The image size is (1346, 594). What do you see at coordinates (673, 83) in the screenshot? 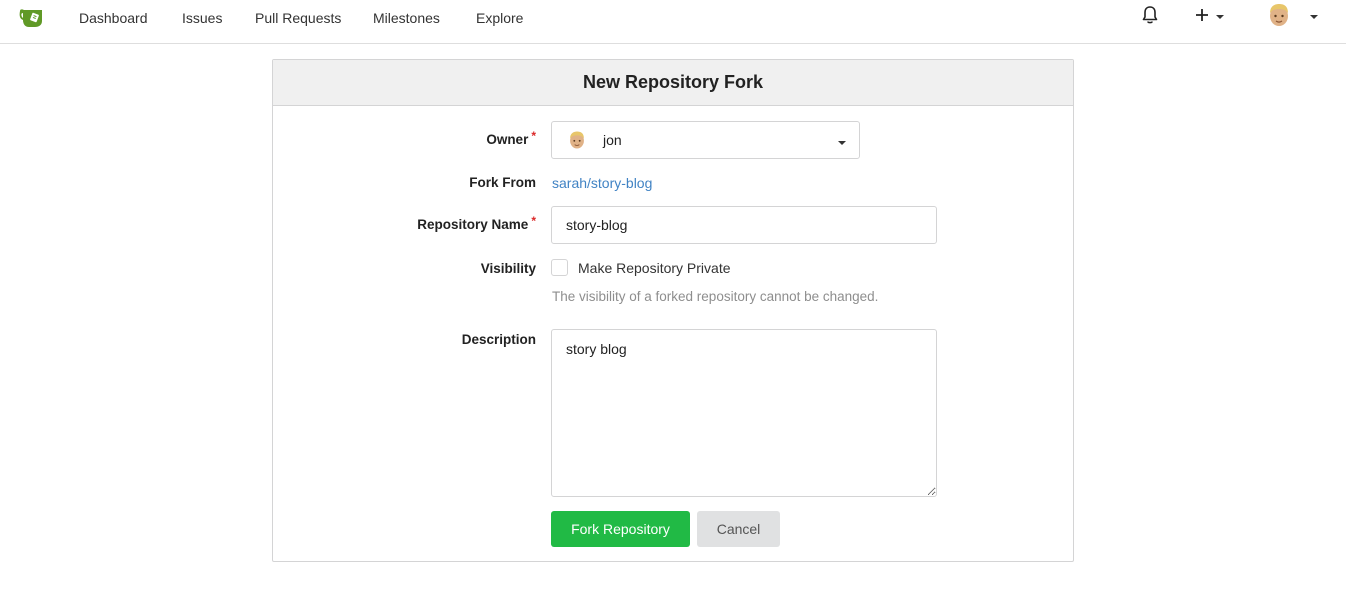
I see `form-title: New Repository Fork` at bounding box center [673, 83].